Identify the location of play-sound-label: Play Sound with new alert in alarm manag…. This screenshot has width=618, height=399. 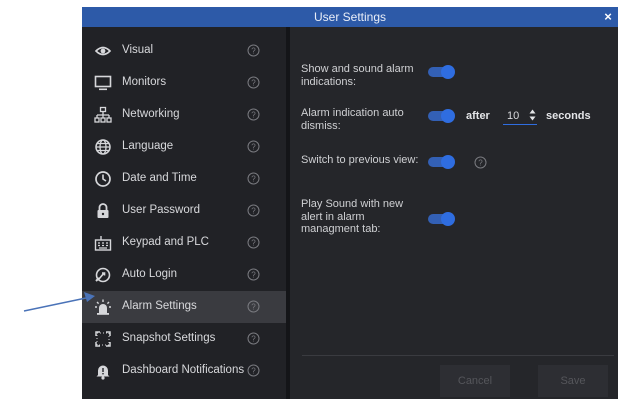
(352, 216).